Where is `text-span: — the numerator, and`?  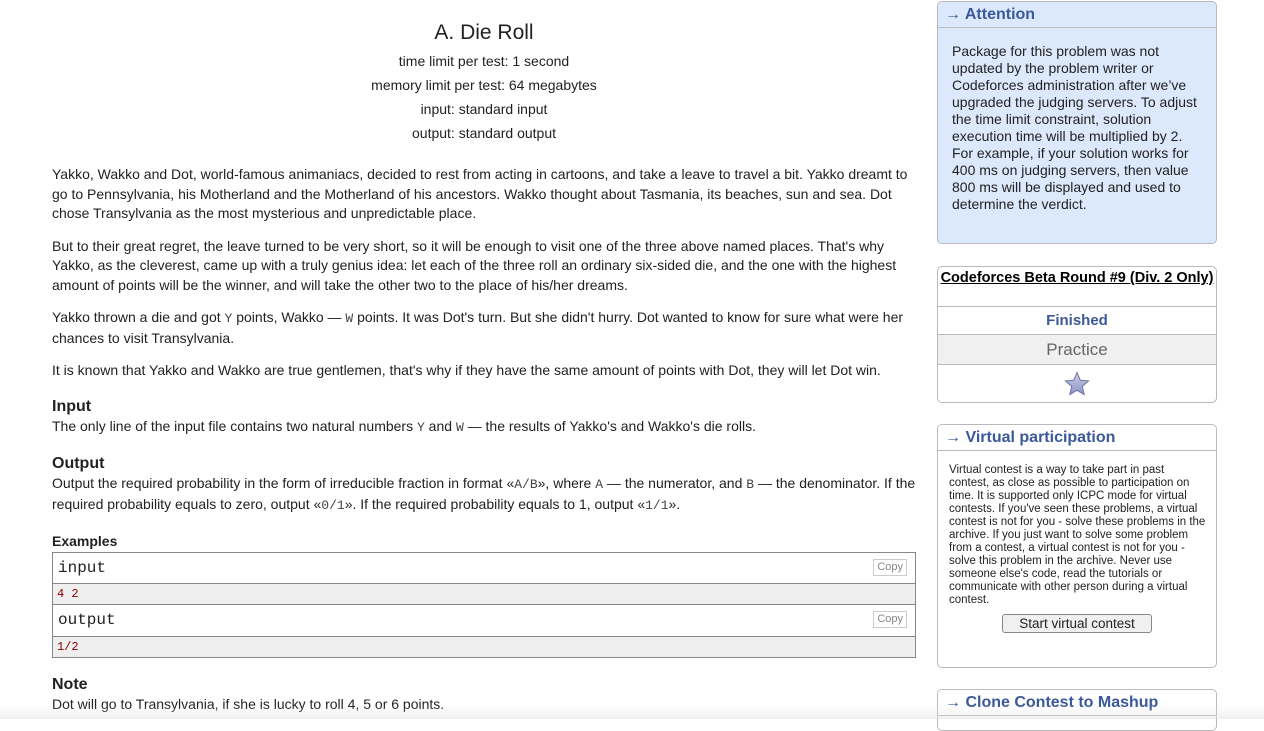
text-span: — the numerator, and is located at coordinates (675, 483).